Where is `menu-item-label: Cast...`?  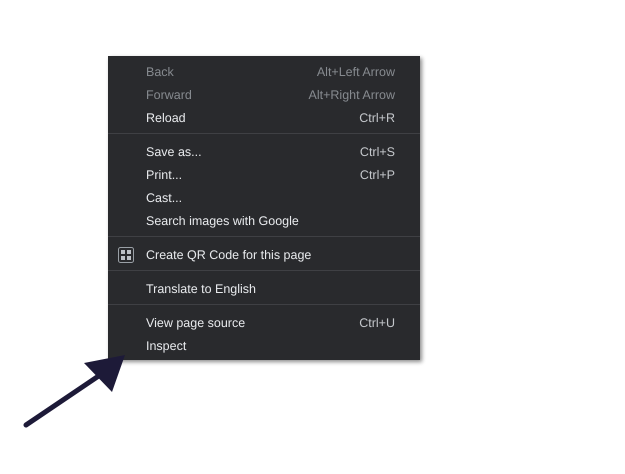
menu-item-label: Cast... is located at coordinates (165, 197).